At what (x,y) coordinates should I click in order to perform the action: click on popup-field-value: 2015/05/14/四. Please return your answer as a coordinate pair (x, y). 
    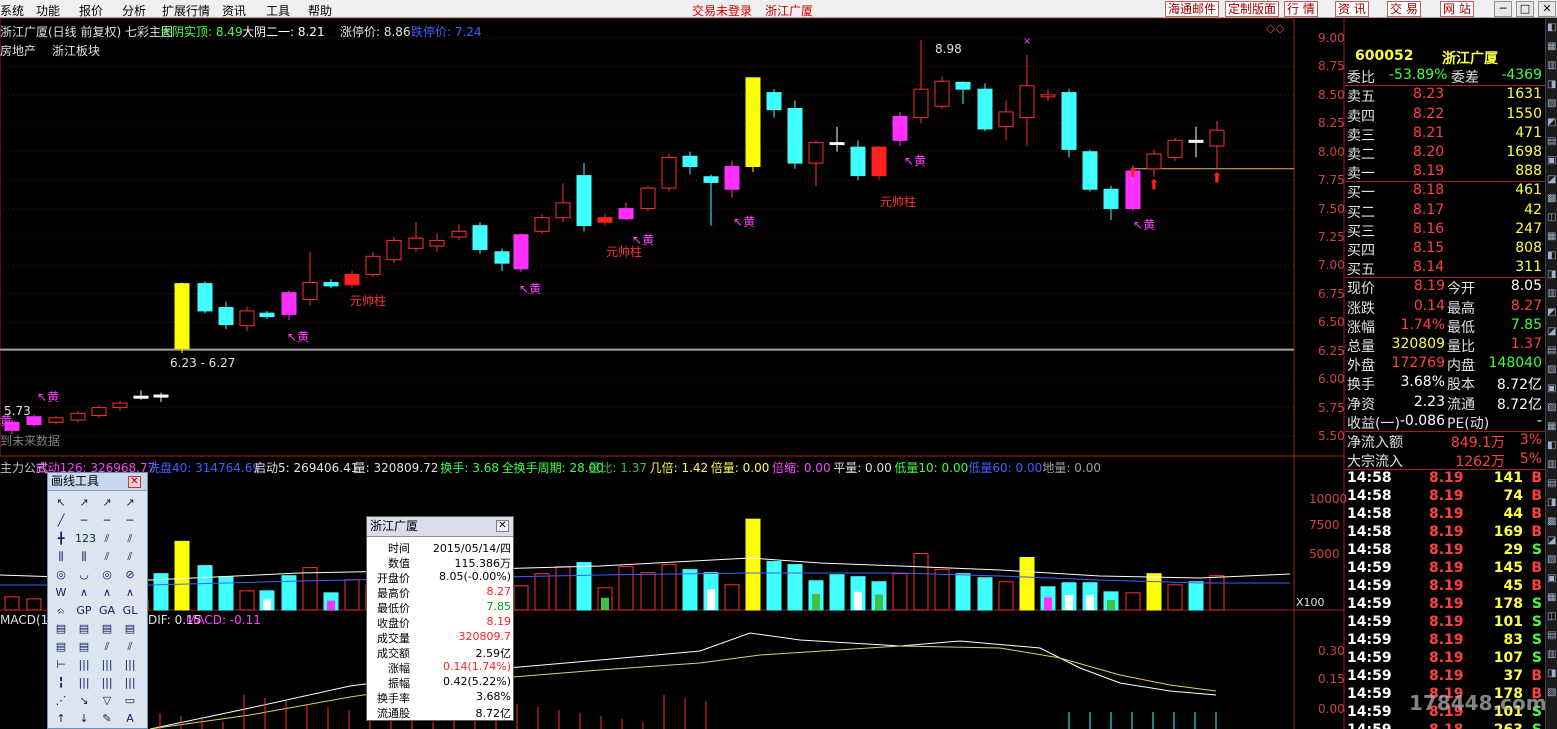
    Looking at the image, I should click on (471, 548).